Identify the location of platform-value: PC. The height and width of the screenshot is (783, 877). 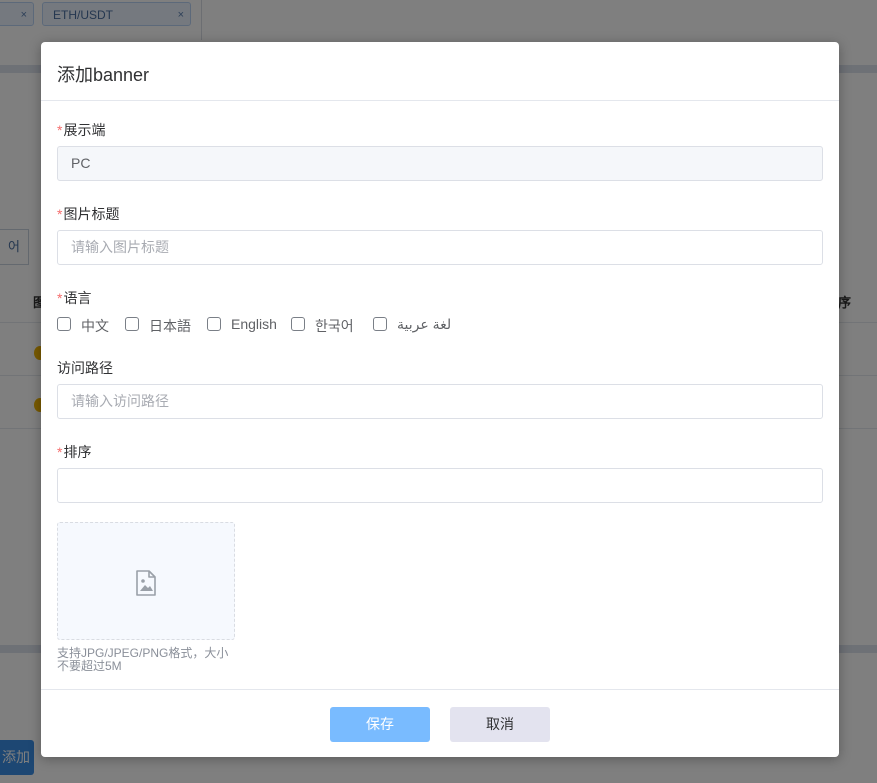
(81, 163).